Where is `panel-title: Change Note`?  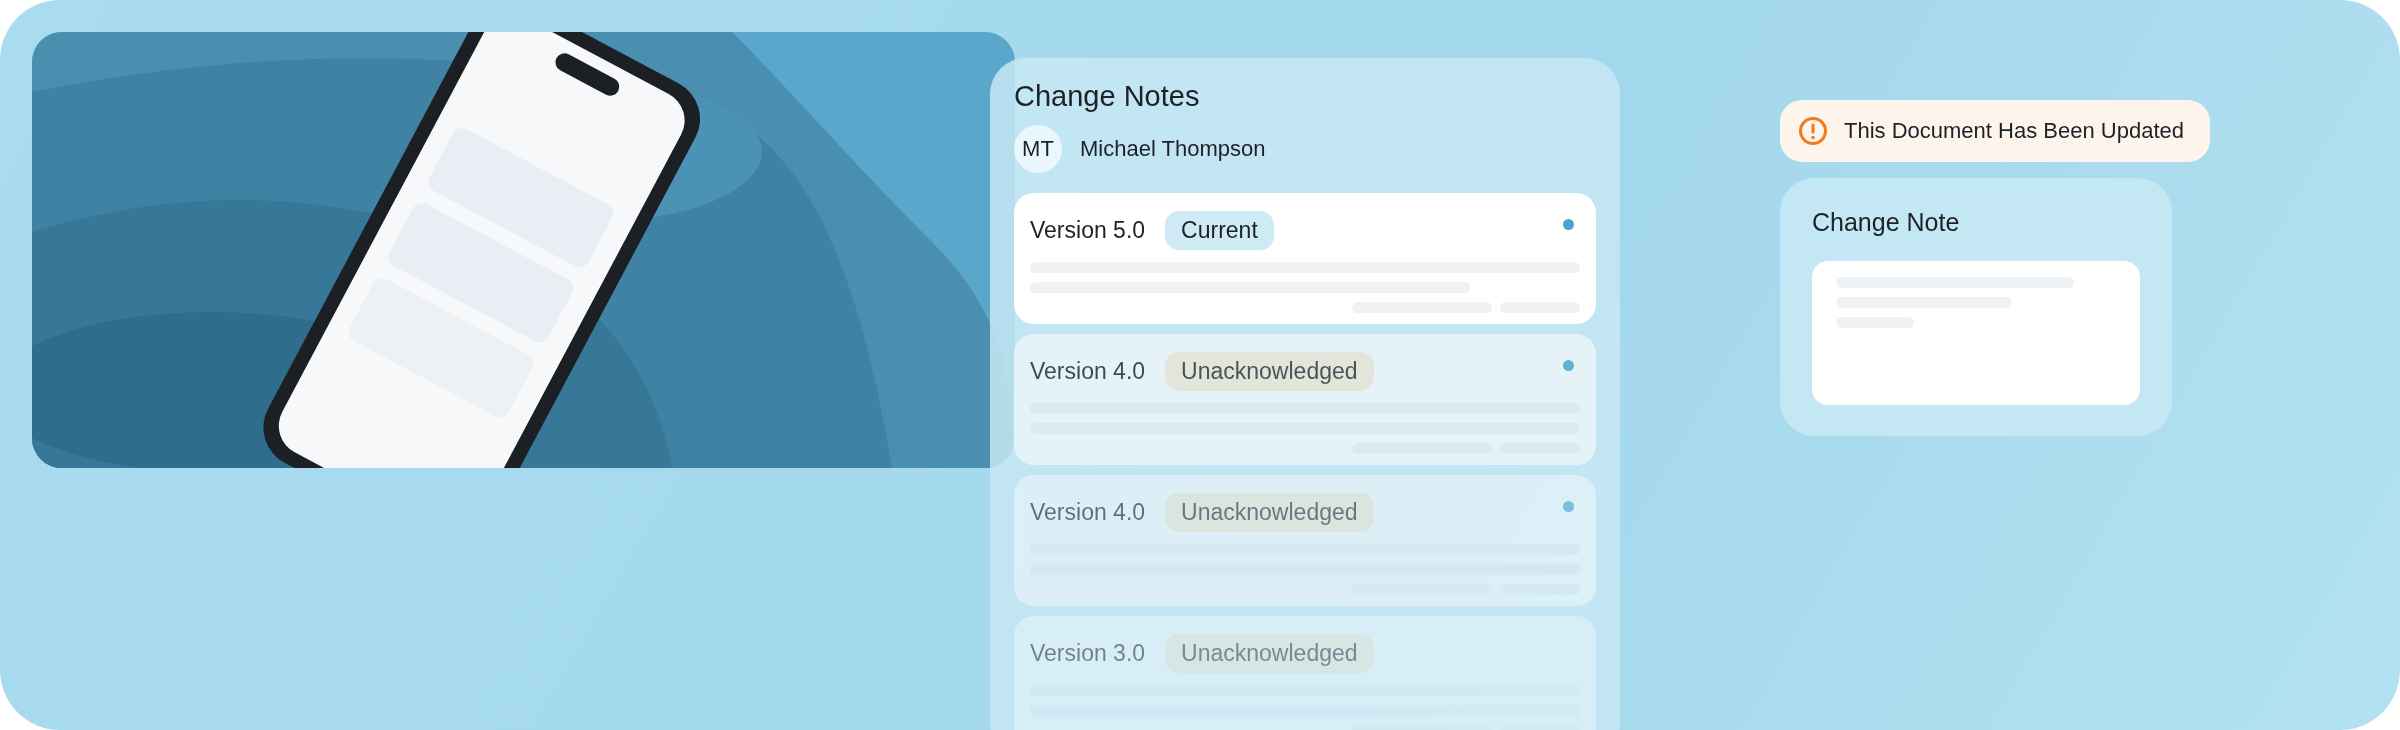
panel-title: Change Note is located at coordinates (1886, 222).